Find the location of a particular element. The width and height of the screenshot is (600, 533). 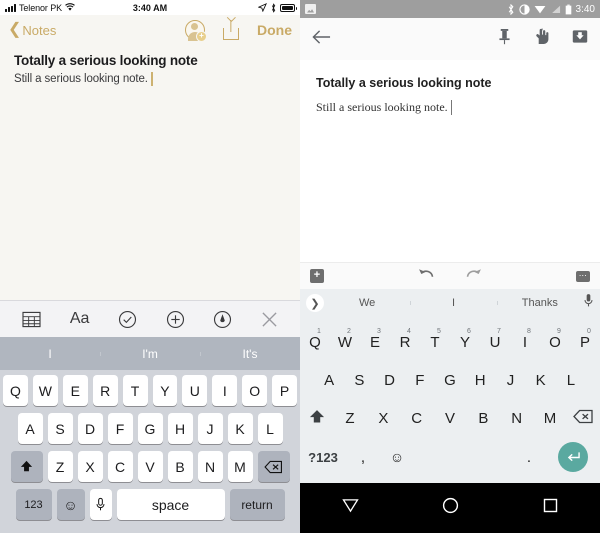

android-app-toolbar is located at coordinates (450, 39).